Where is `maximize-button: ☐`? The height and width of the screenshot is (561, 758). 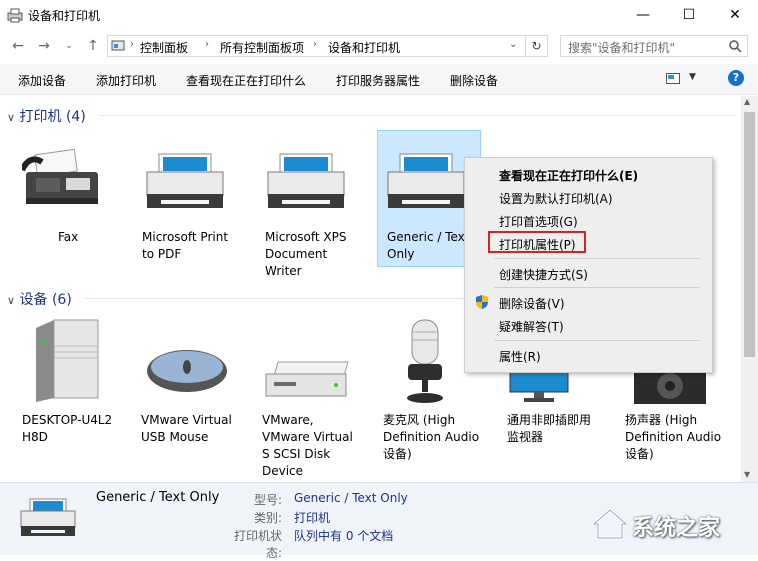 maximize-button: ☐ is located at coordinates (689, 15).